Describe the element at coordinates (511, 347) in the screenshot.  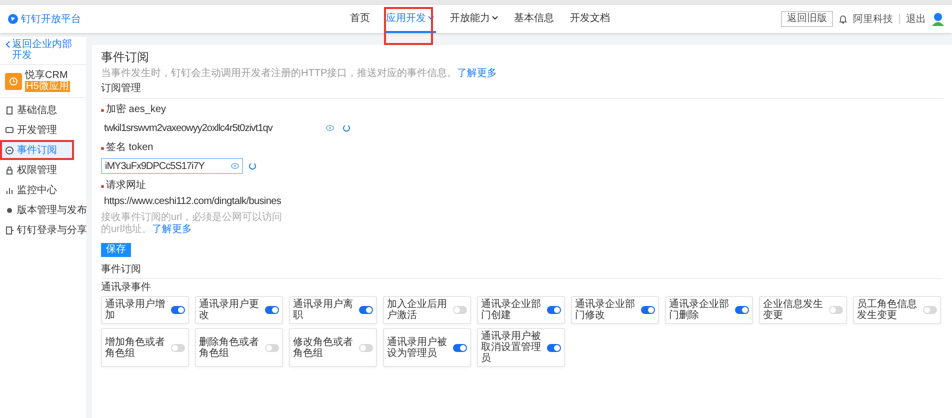
I see `event-label: 通讯录用户被取消设置管理员` at that location.